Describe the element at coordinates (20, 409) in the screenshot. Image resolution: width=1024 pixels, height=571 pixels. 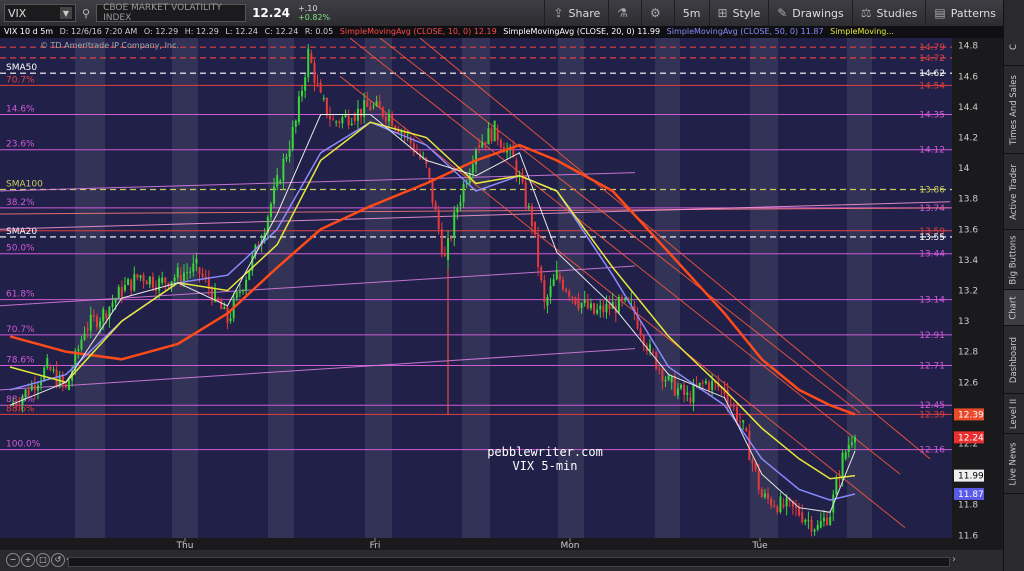
I see `fib-level-percent: 88.6%` at that location.